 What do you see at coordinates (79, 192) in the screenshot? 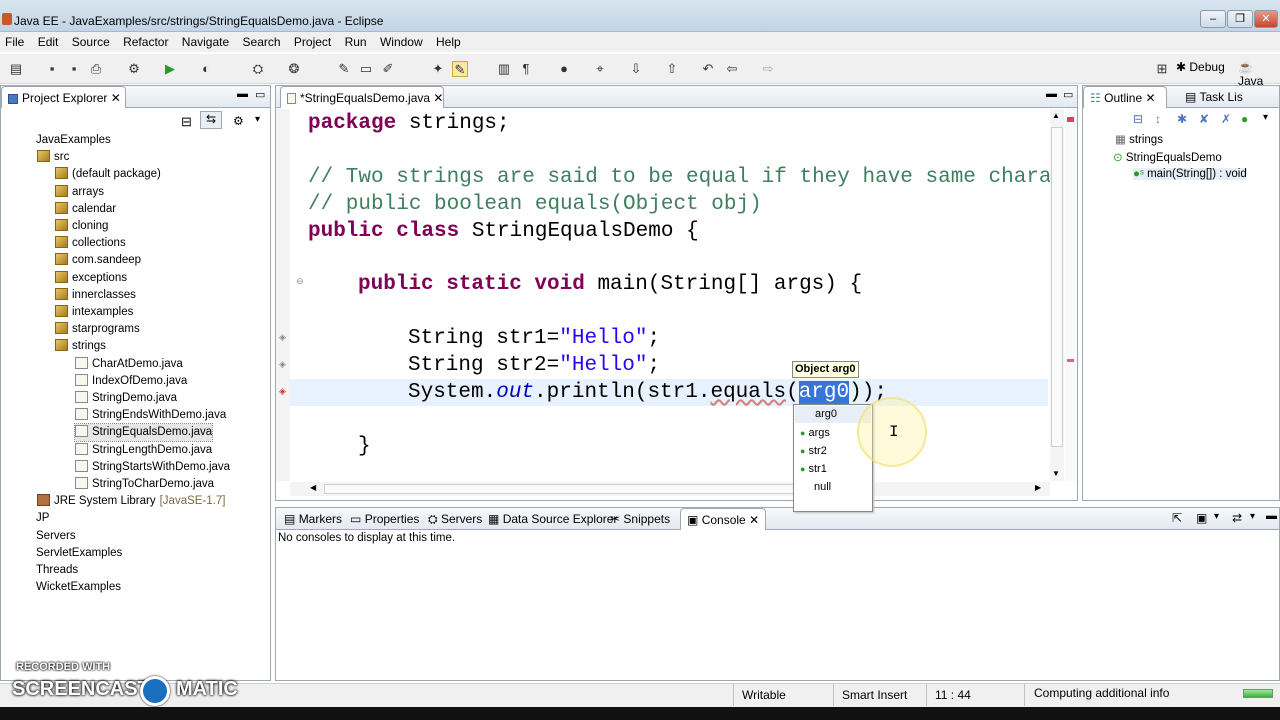
I see `tree-item: arrays` at bounding box center [79, 192].